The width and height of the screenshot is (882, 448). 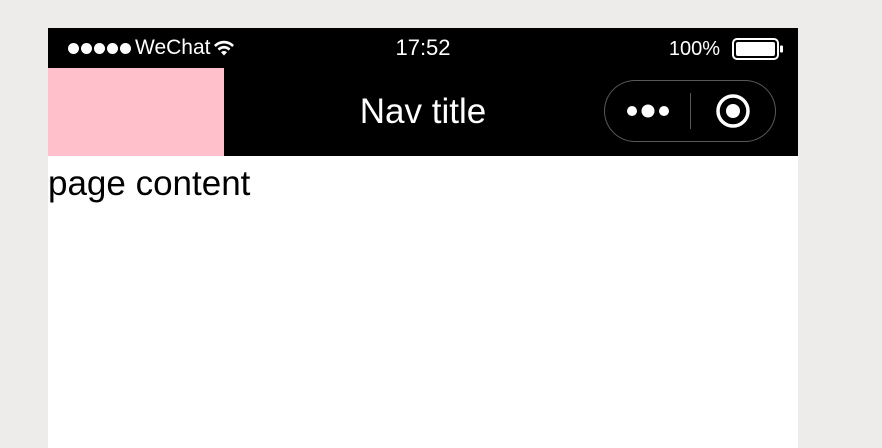 What do you see at coordinates (149, 183) in the screenshot?
I see `page-content-text: page content` at bounding box center [149, 183].